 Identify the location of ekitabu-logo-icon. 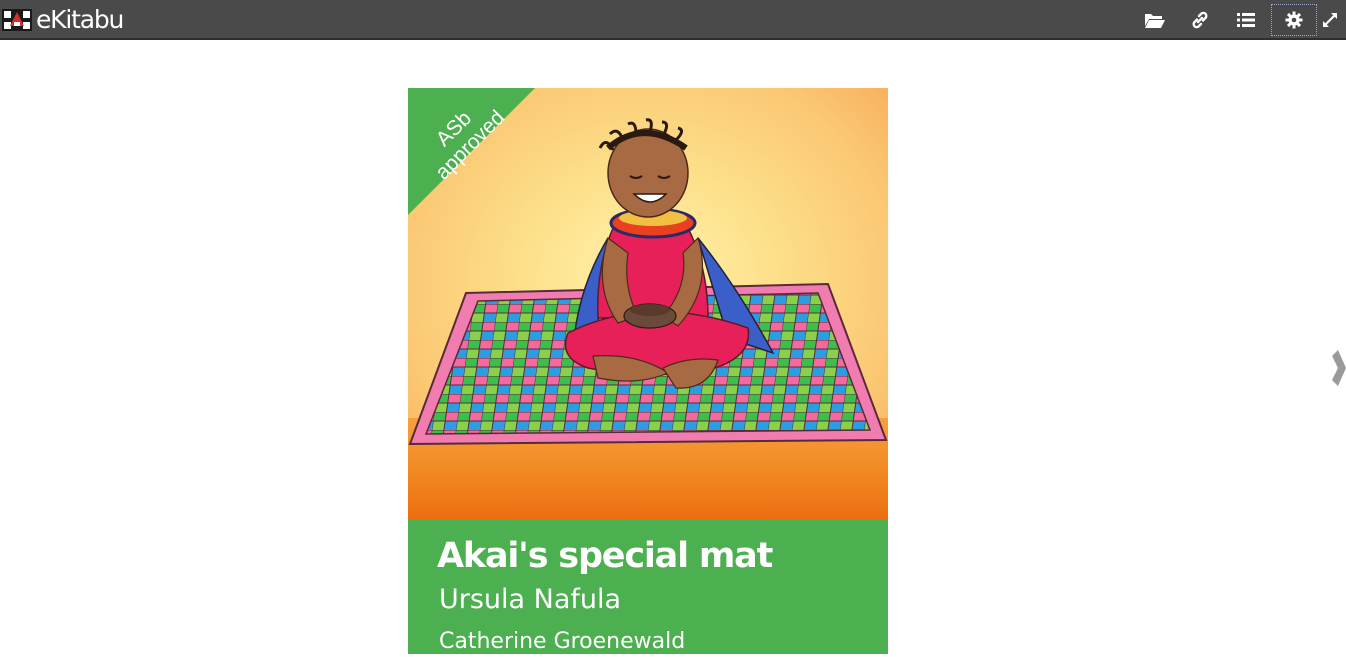
(17, 20).